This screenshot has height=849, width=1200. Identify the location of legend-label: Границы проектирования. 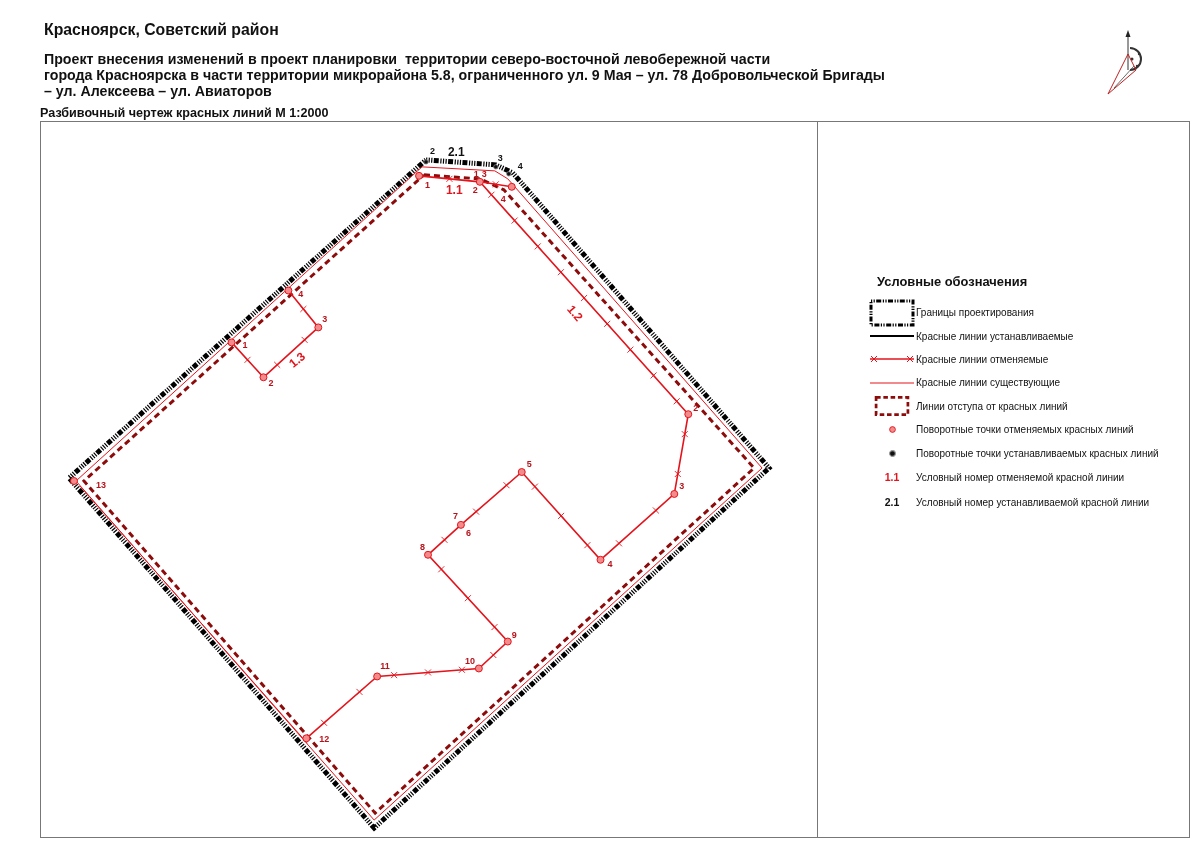
(974, 313).